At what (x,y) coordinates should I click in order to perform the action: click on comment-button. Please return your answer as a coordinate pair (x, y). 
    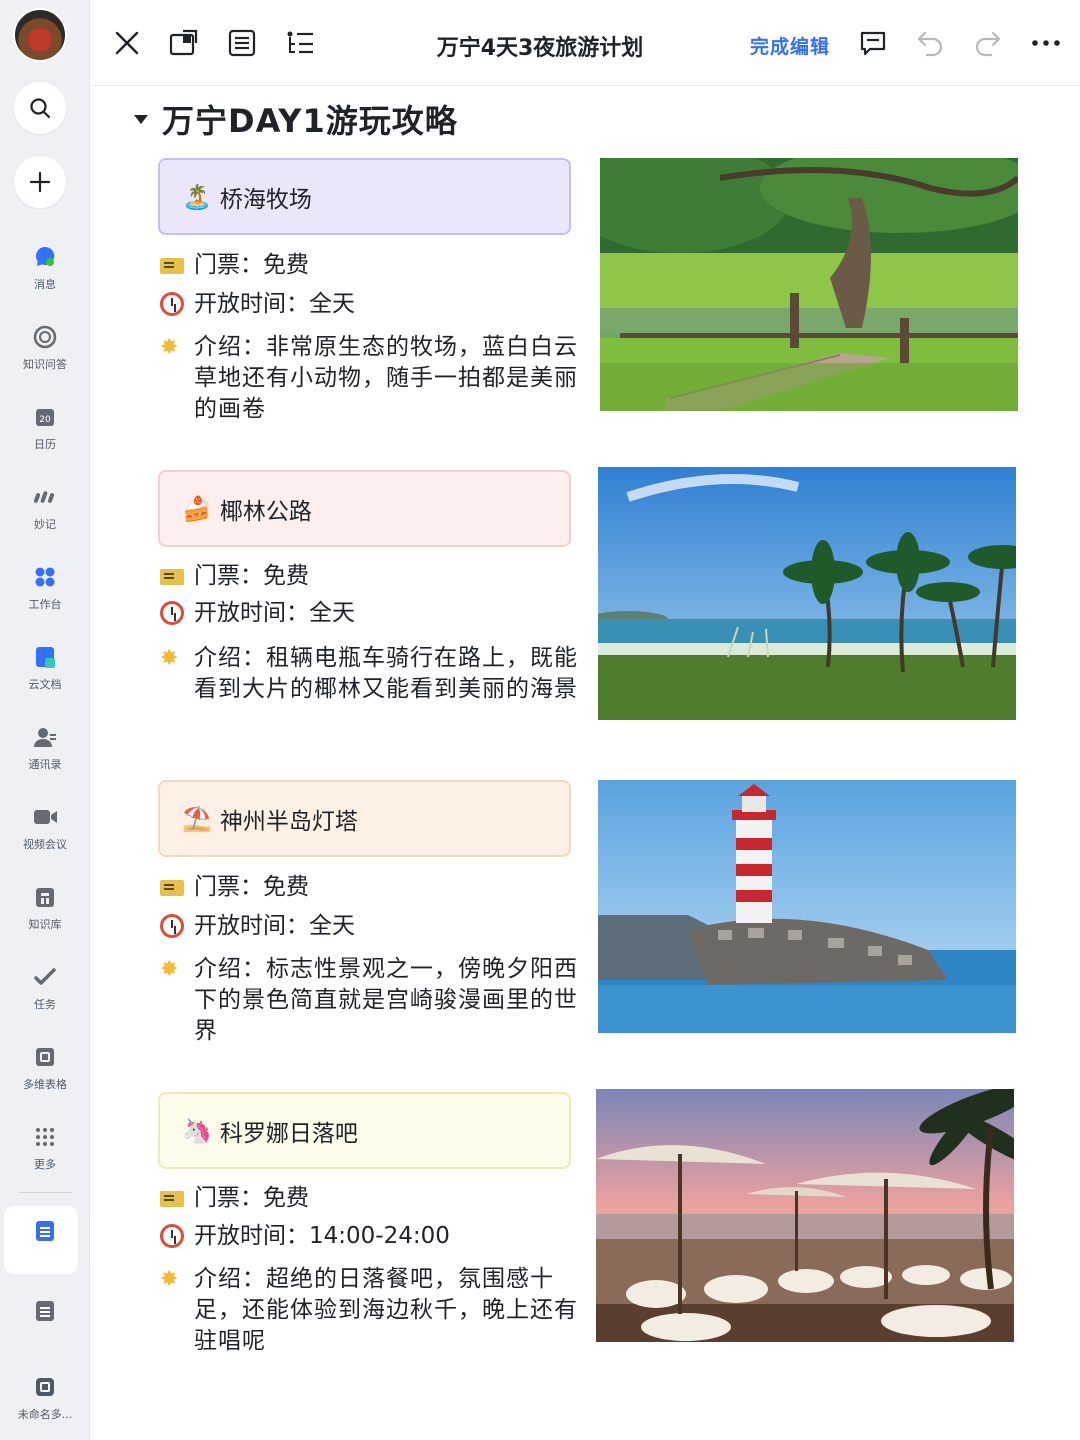
    Looking at the image, I should click on (873, 43).